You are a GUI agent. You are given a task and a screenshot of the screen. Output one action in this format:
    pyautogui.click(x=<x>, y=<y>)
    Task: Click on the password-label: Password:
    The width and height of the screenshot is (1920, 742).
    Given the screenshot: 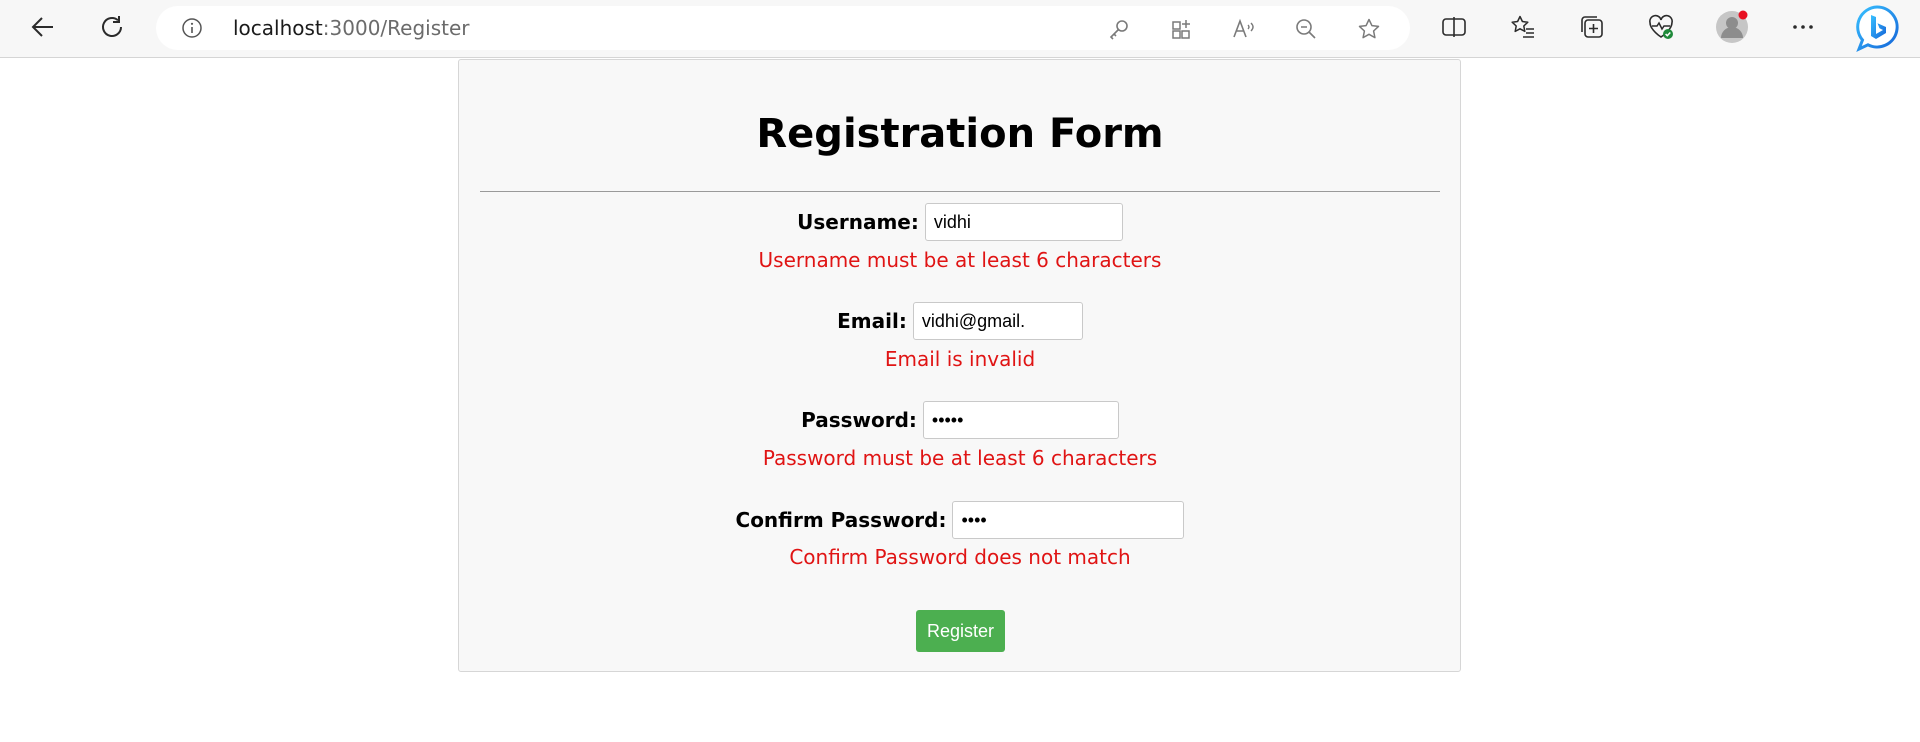 What is the action you would take?
    pyautogui.click(x=859, y=420)
    